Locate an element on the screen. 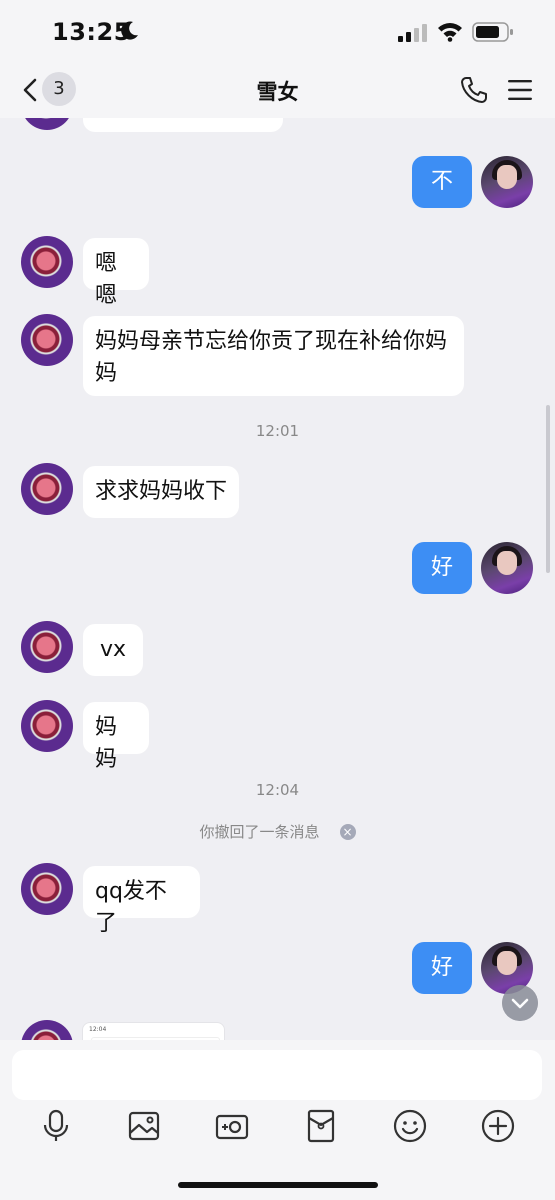 This screenshot has height=1200, width=555. back-chevron-icon is located at coordinates (30, 90).